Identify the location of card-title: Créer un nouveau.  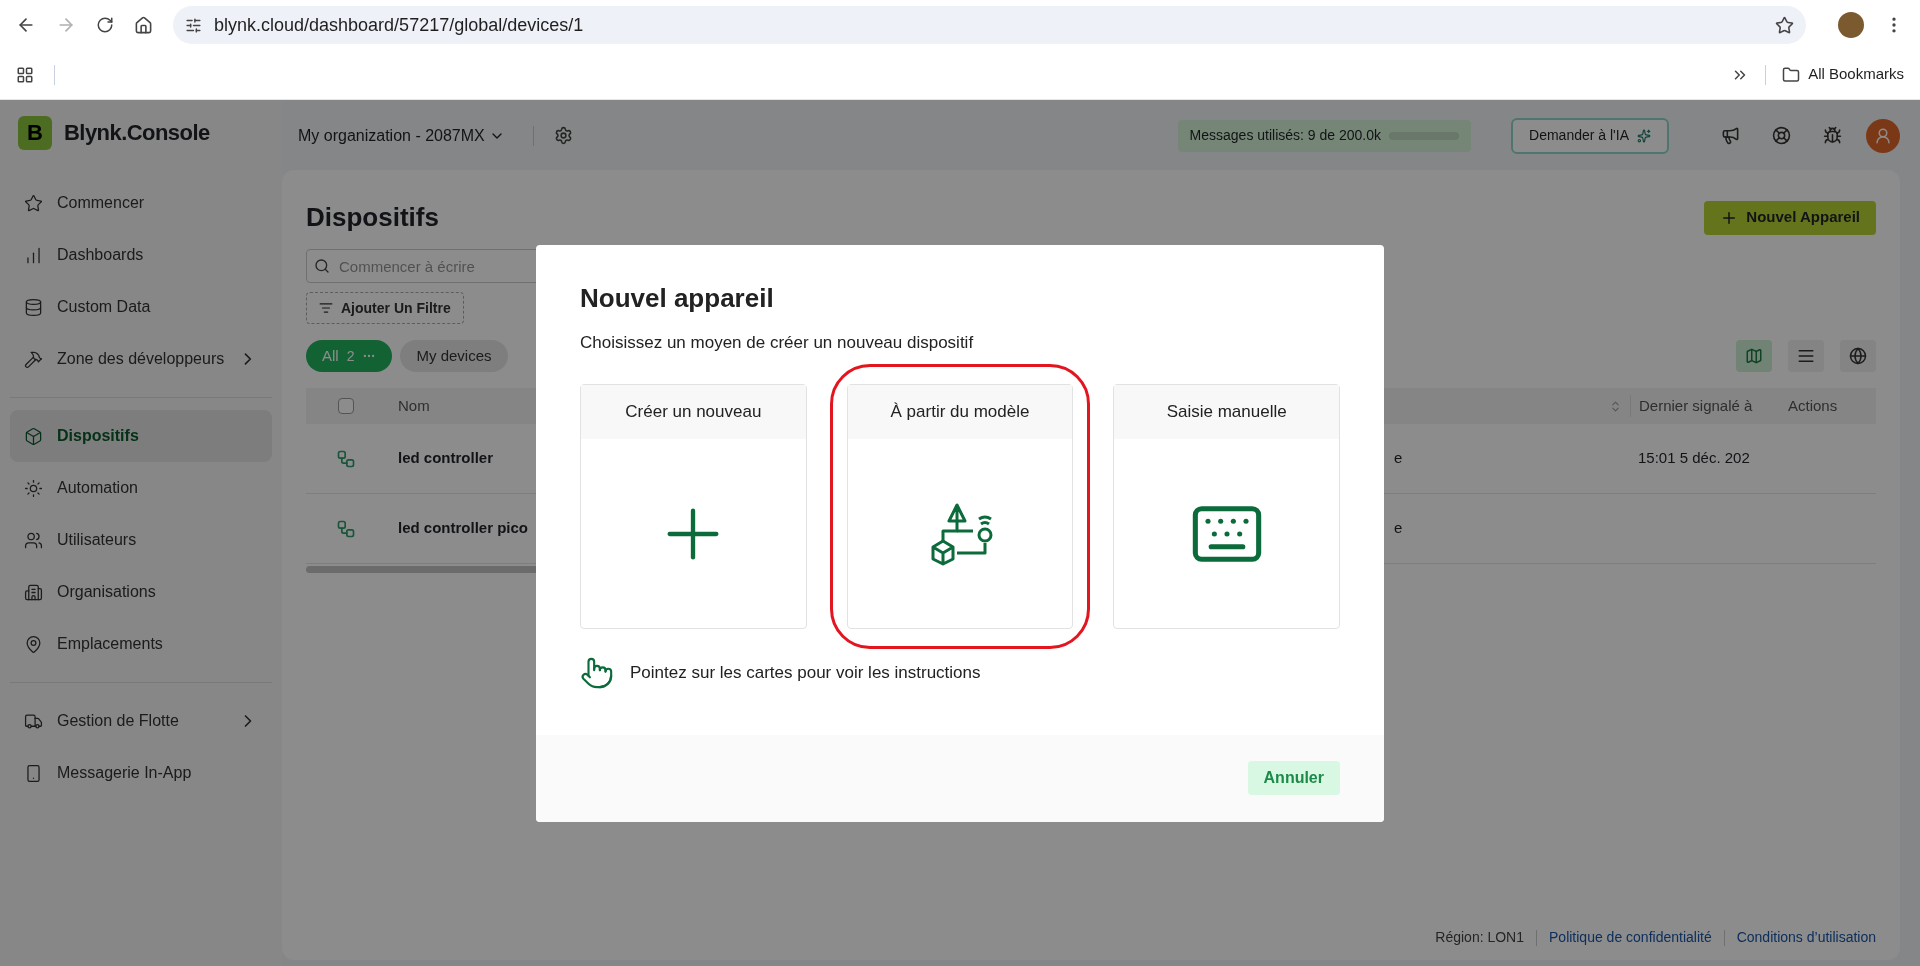
(693, 412).